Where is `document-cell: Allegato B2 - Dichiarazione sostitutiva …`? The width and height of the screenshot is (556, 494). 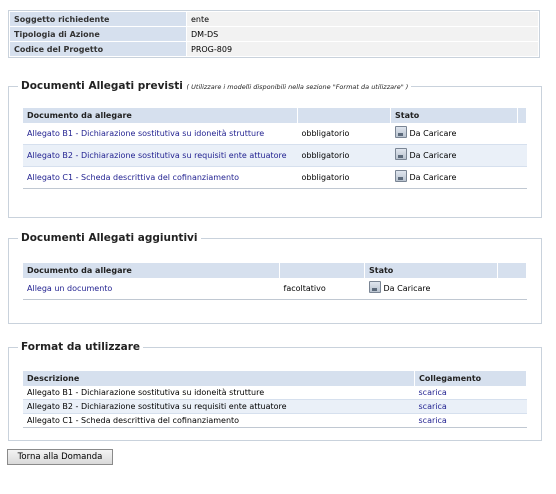
document-cell: Allegato B2 - Dichiarazione sostitutiva … is located at coordinates (160, 155).